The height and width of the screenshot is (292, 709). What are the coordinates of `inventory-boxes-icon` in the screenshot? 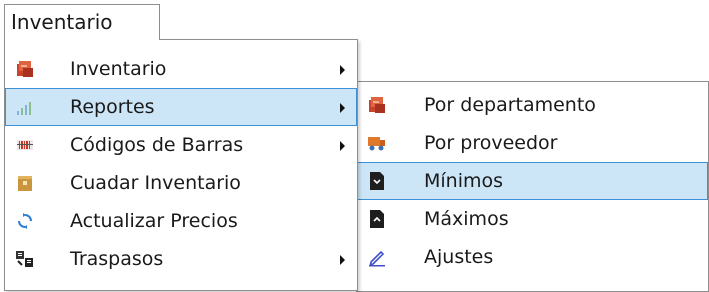 It's located at (25, 69).